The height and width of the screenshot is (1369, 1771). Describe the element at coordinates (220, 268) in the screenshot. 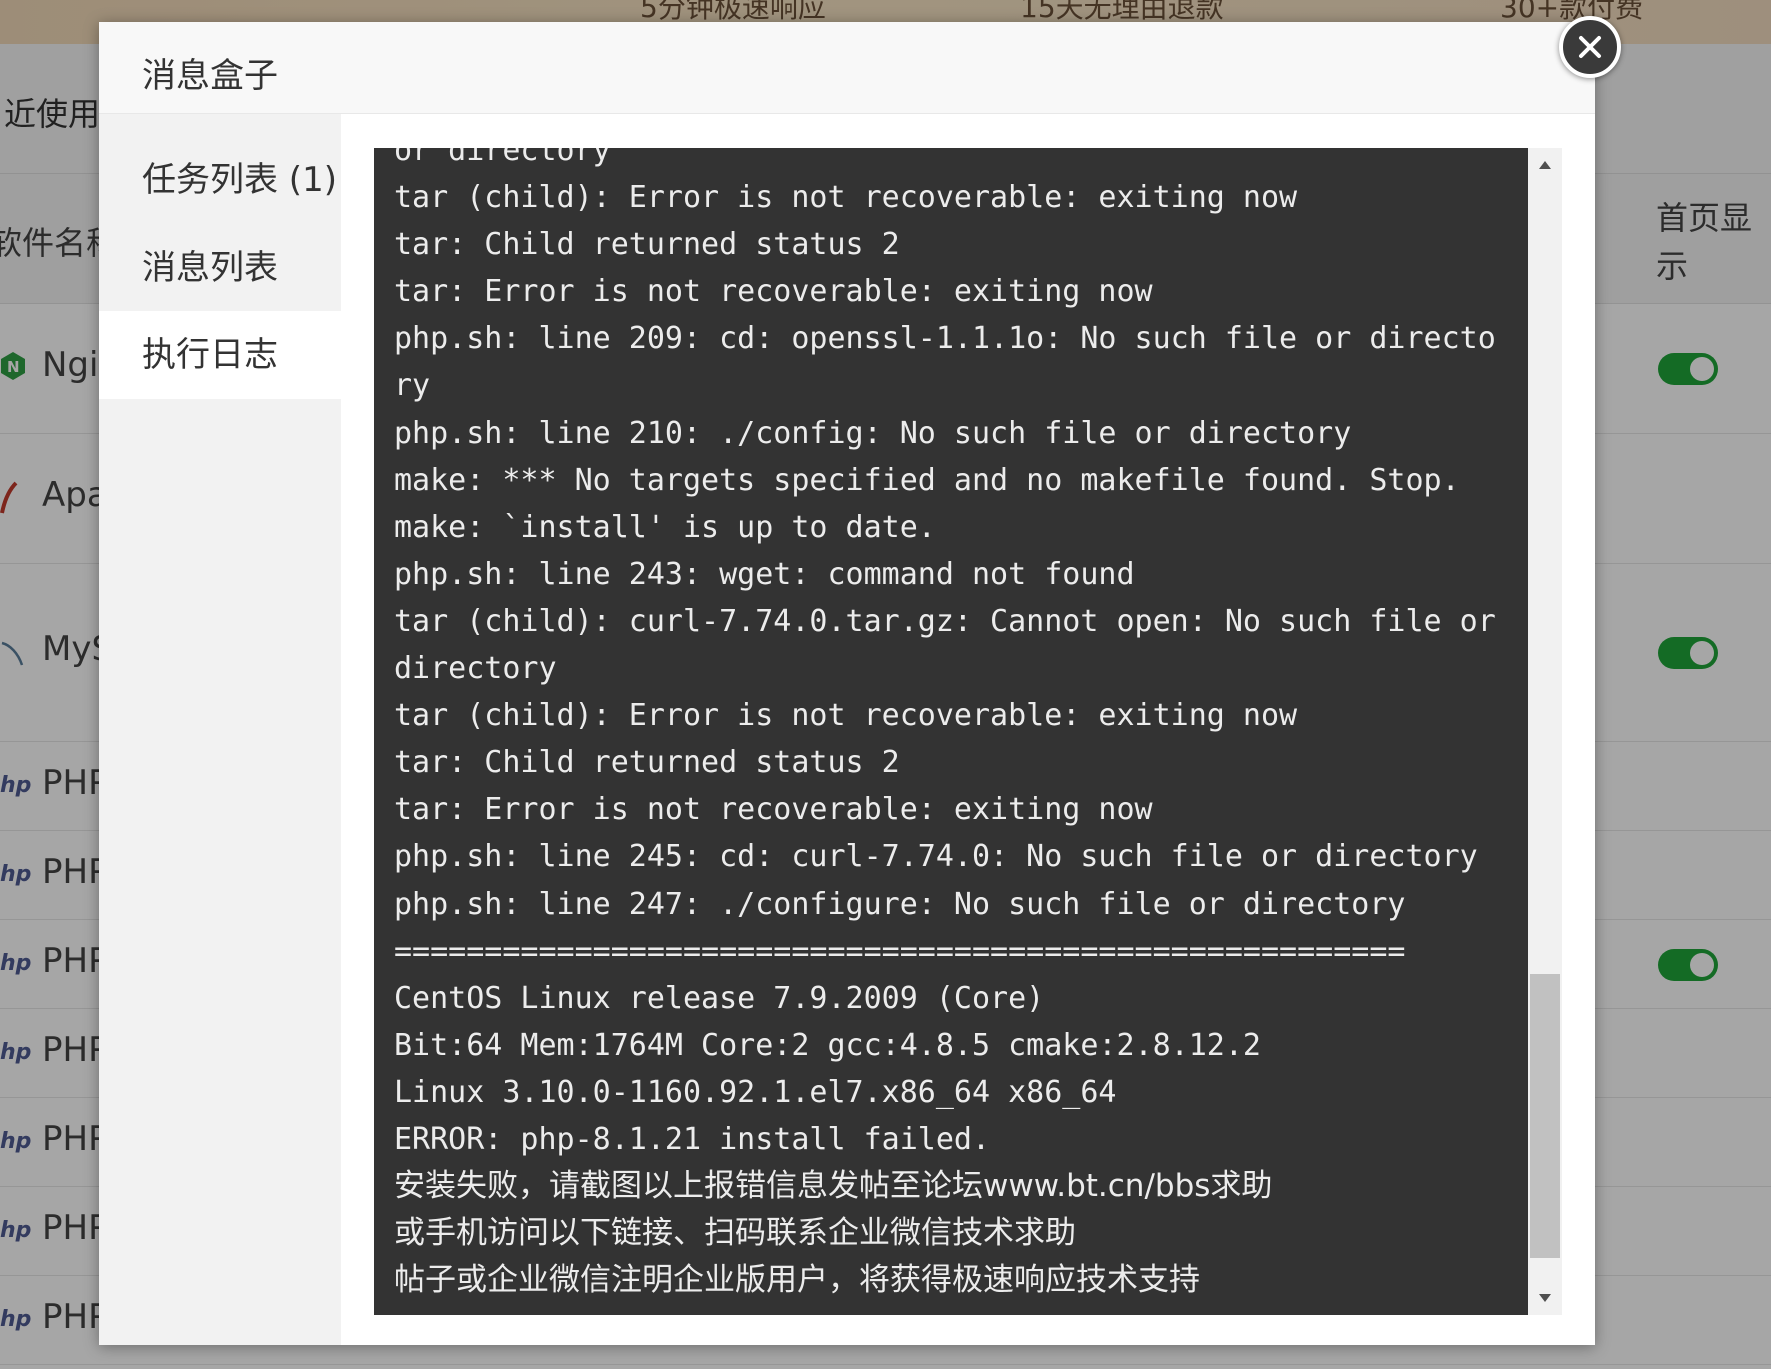

I see `tab-message-list: 消息列表` at that location.